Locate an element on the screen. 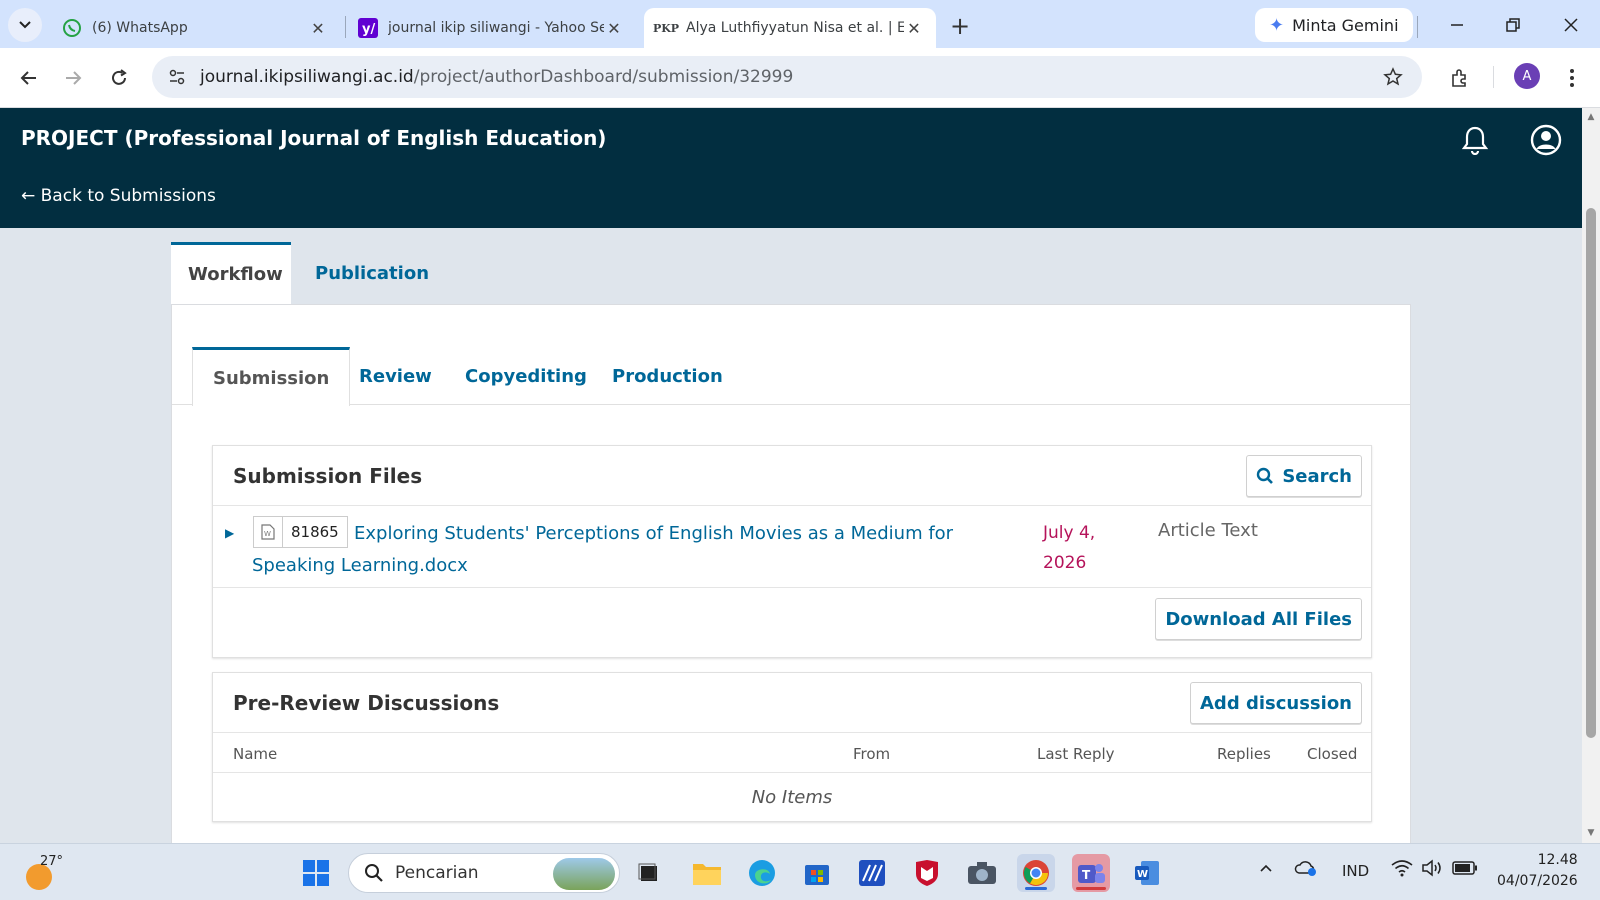  tab-title: journal ikip siliwangi - Yahoo Se is located at coordinates (496, 28).